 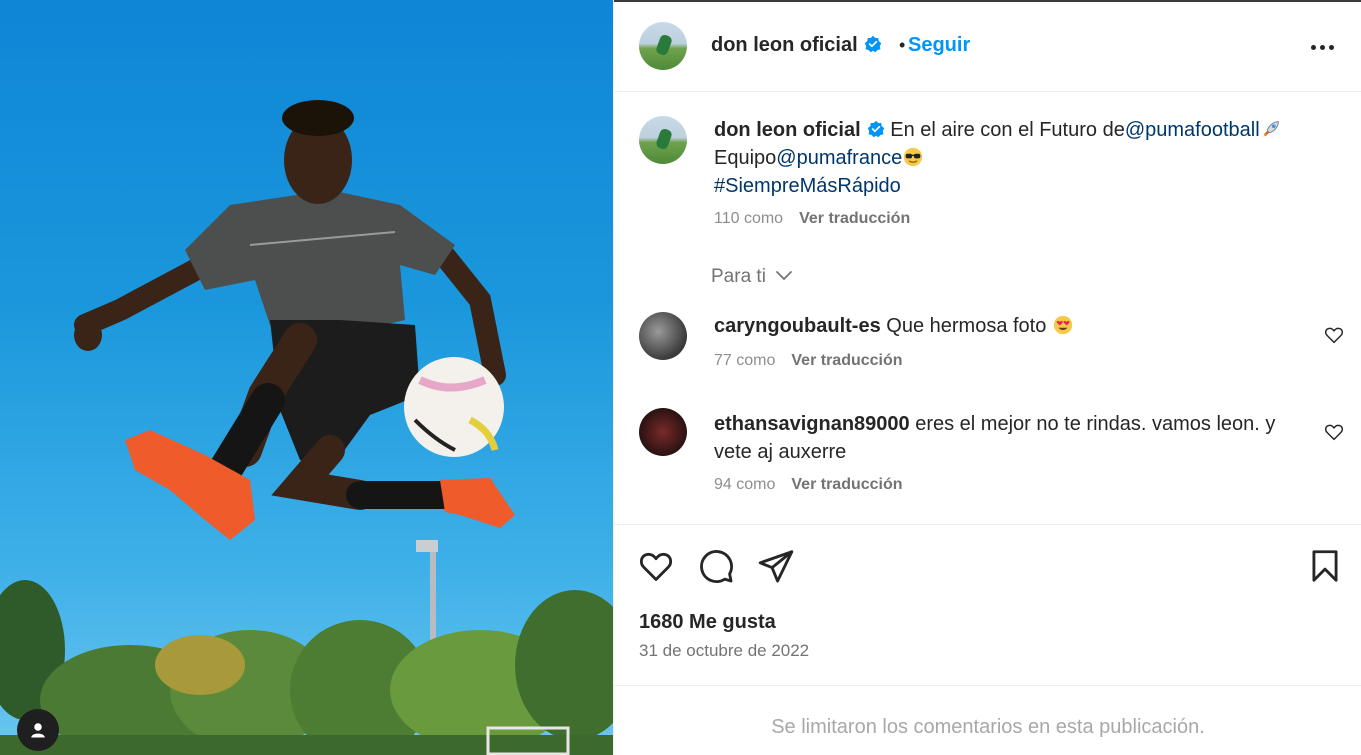 What do you see at coordinates (1322, 47) in the screenshot?
I see `more-options-icon` at bounding box center [1322, 47].